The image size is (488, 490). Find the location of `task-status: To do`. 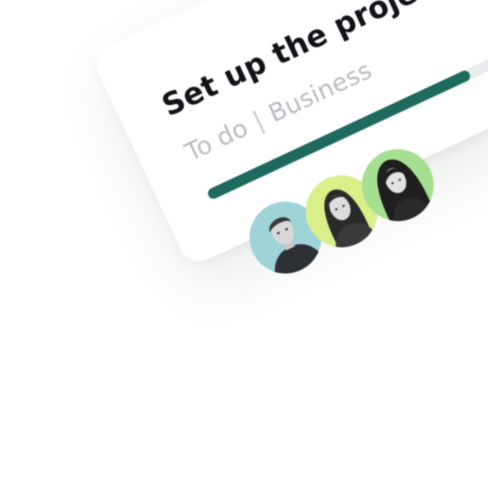

task-status: To do is located at coordinates (216, 140).